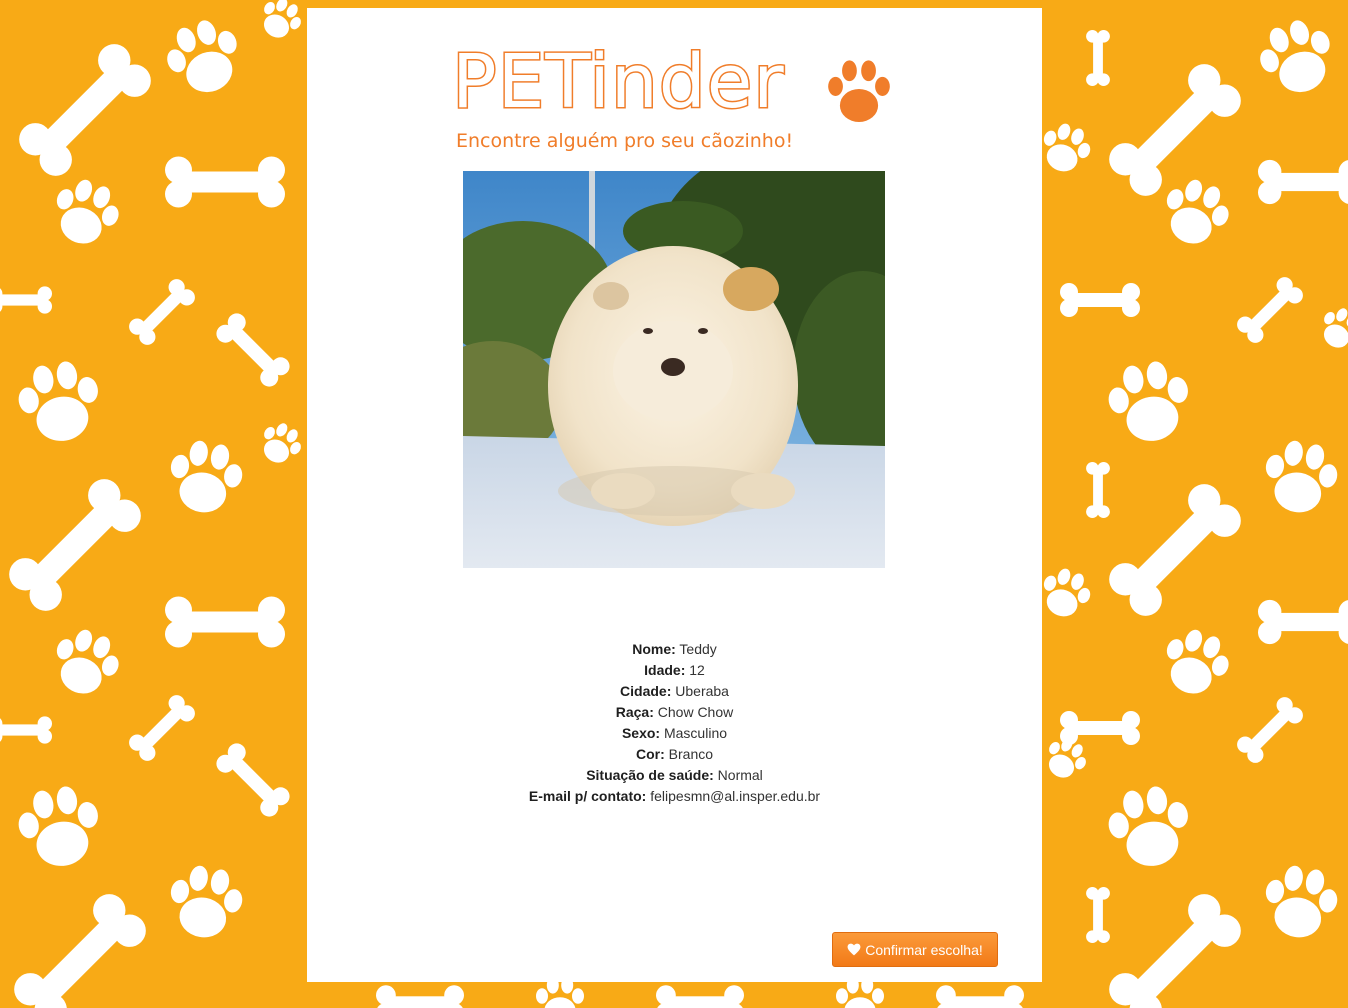 The image size is (1348, 1008). What do you see at coordinates (698, 649) in the screenshot?
I see `field-value: Teddy` at bounding box center [698, 649].